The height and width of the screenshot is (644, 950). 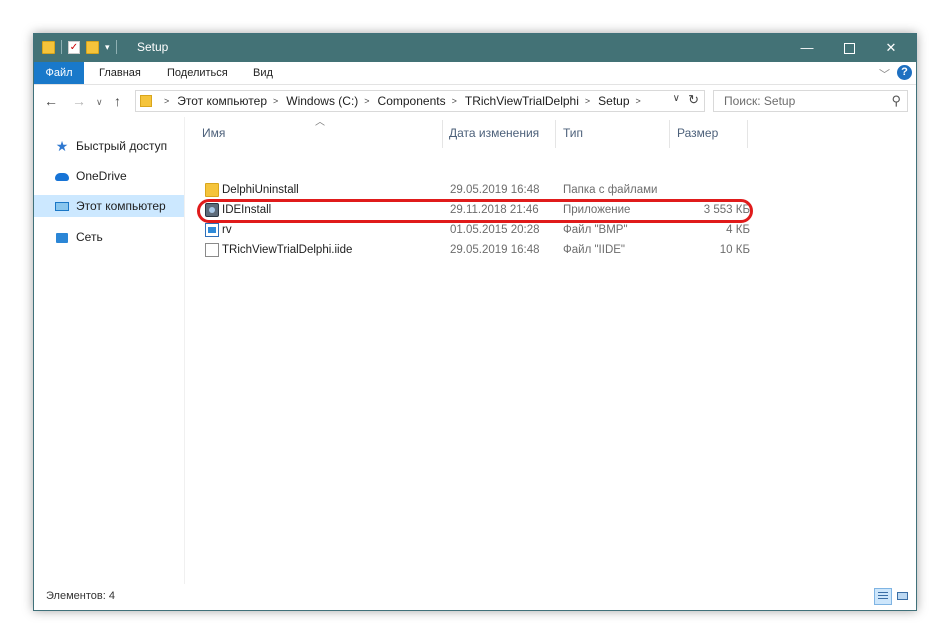 What do you see at coordinates (122, 146) in the screenshot?
I see `sidebar-item-label: Быстрый доступ` at bounding box center [122, 146].